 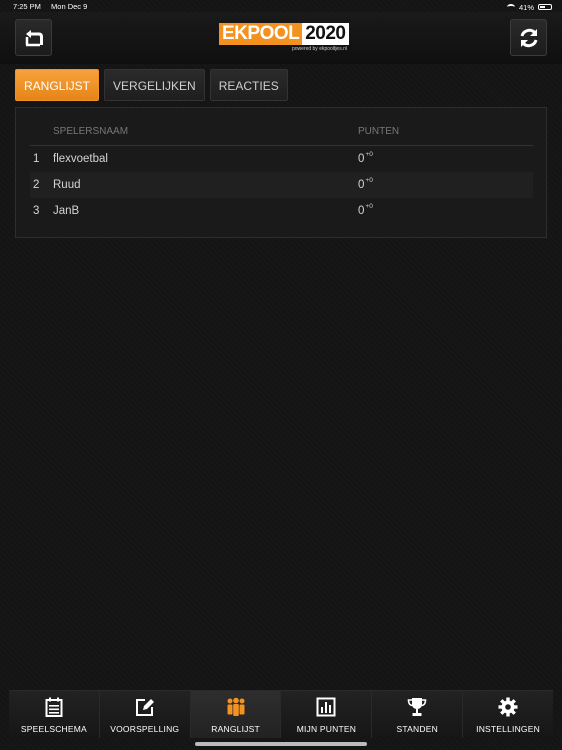 I want to click on segment-tabs: RANGLIJST VERGELIJKEN REACTIES, so click(x=151, y=85).